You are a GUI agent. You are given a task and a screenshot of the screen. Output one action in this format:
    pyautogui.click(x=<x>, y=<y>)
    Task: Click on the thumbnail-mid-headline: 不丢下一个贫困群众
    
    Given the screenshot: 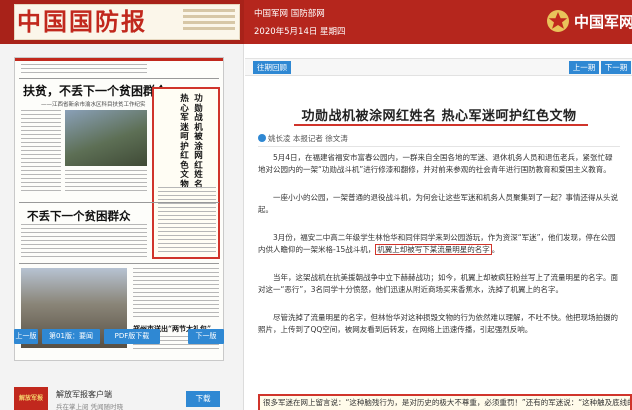 What is the action you would take?
    pyautogui.click(x=79, y=216)
    